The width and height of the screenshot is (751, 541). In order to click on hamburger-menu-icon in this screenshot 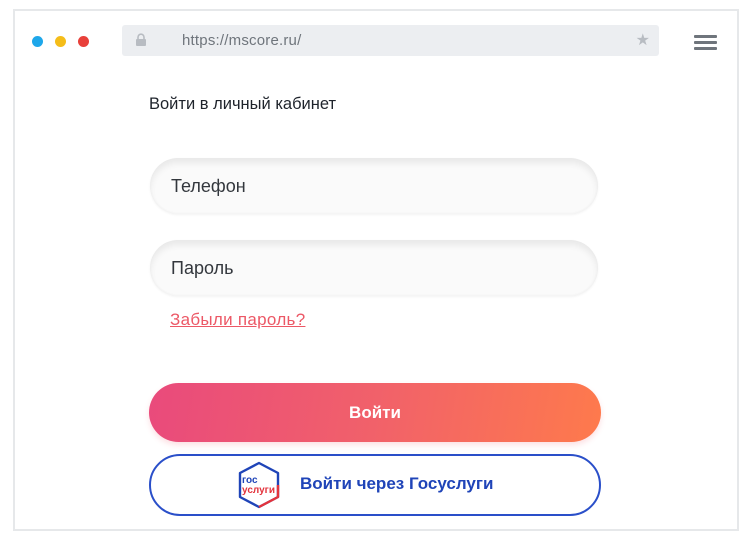, I will do `click(705, 42)`.